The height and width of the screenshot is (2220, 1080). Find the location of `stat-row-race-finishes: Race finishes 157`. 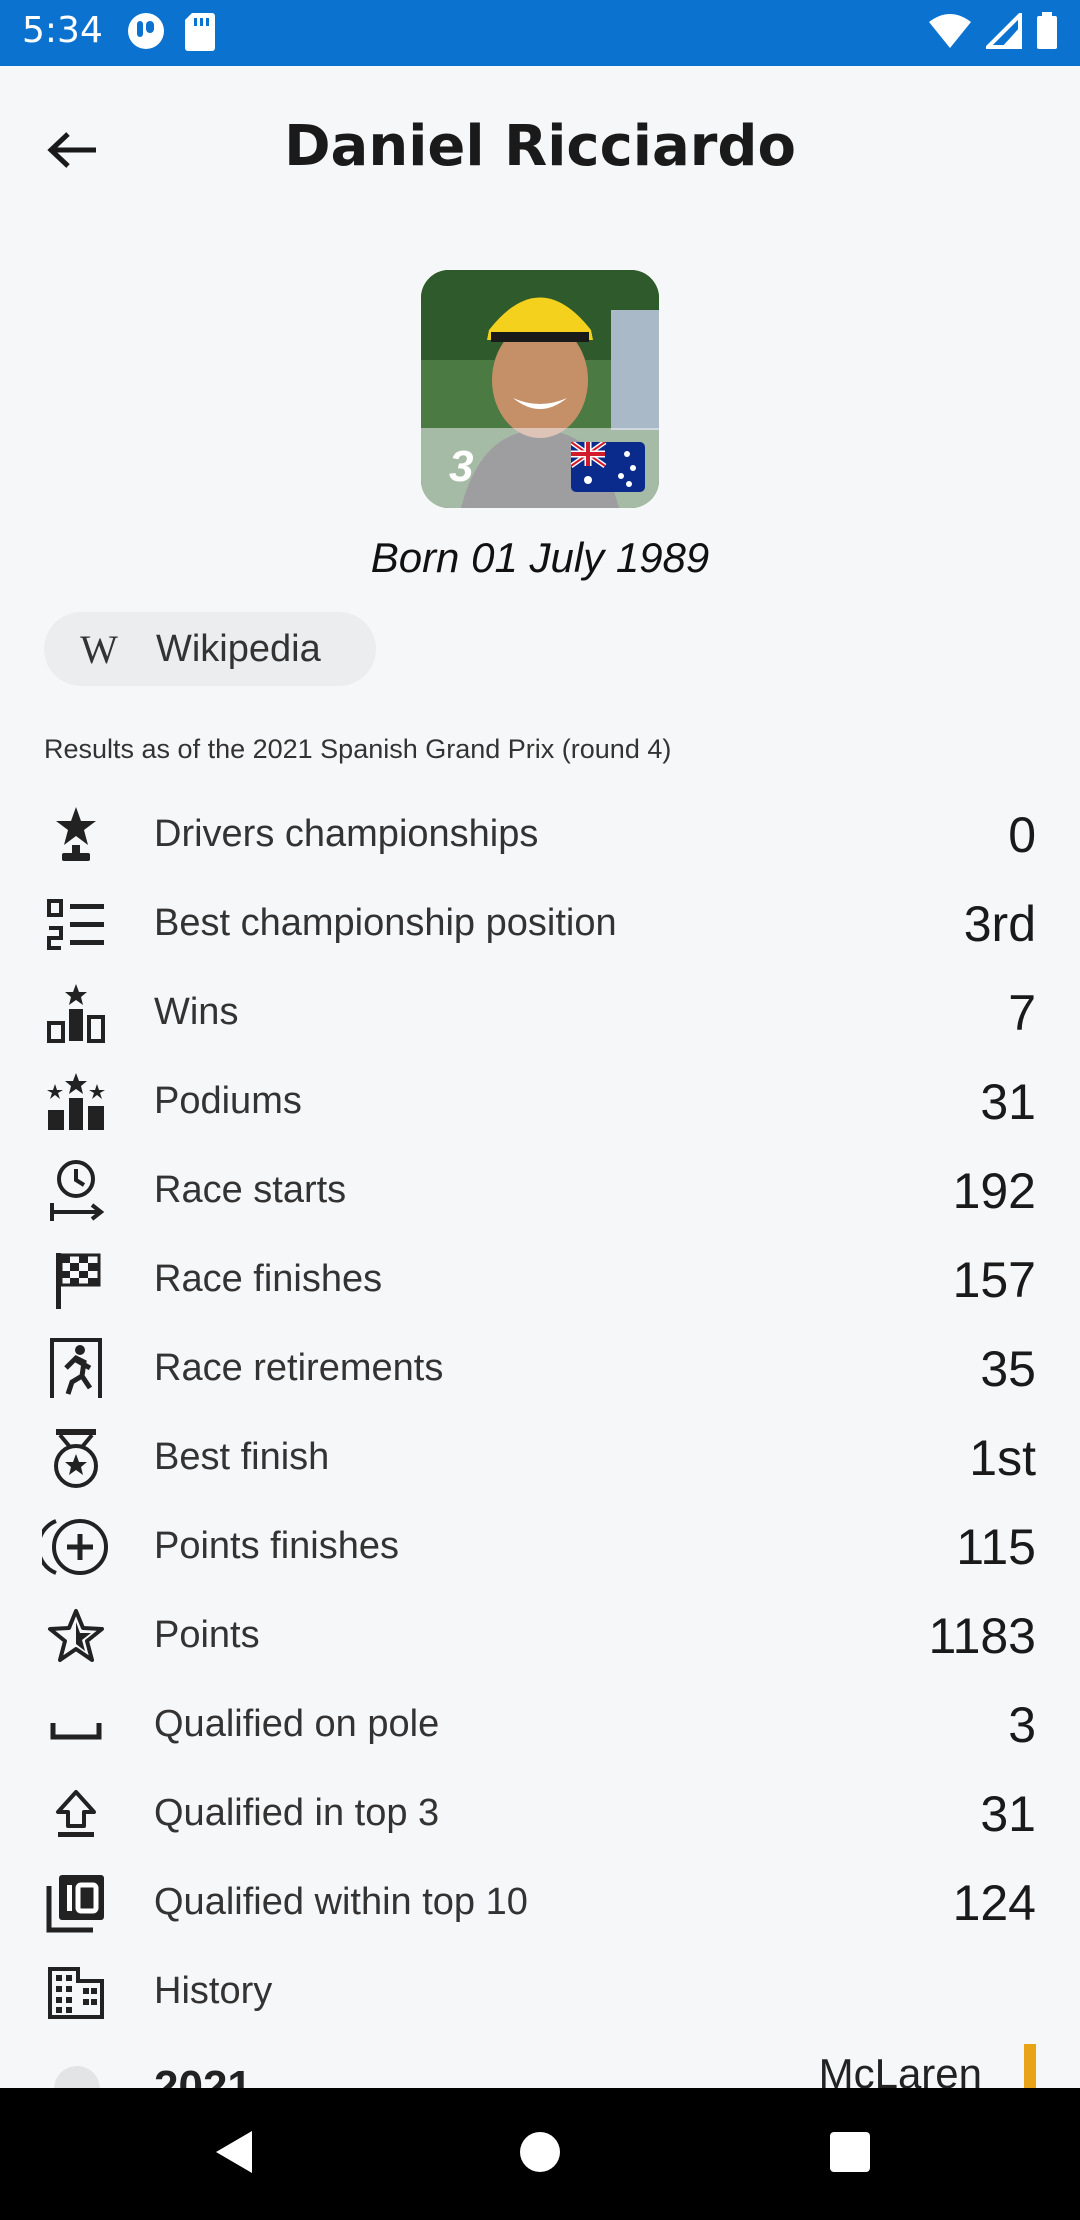

stat-row-race-finishes: Race finishes 157 is located at coordinates (540, 1279).